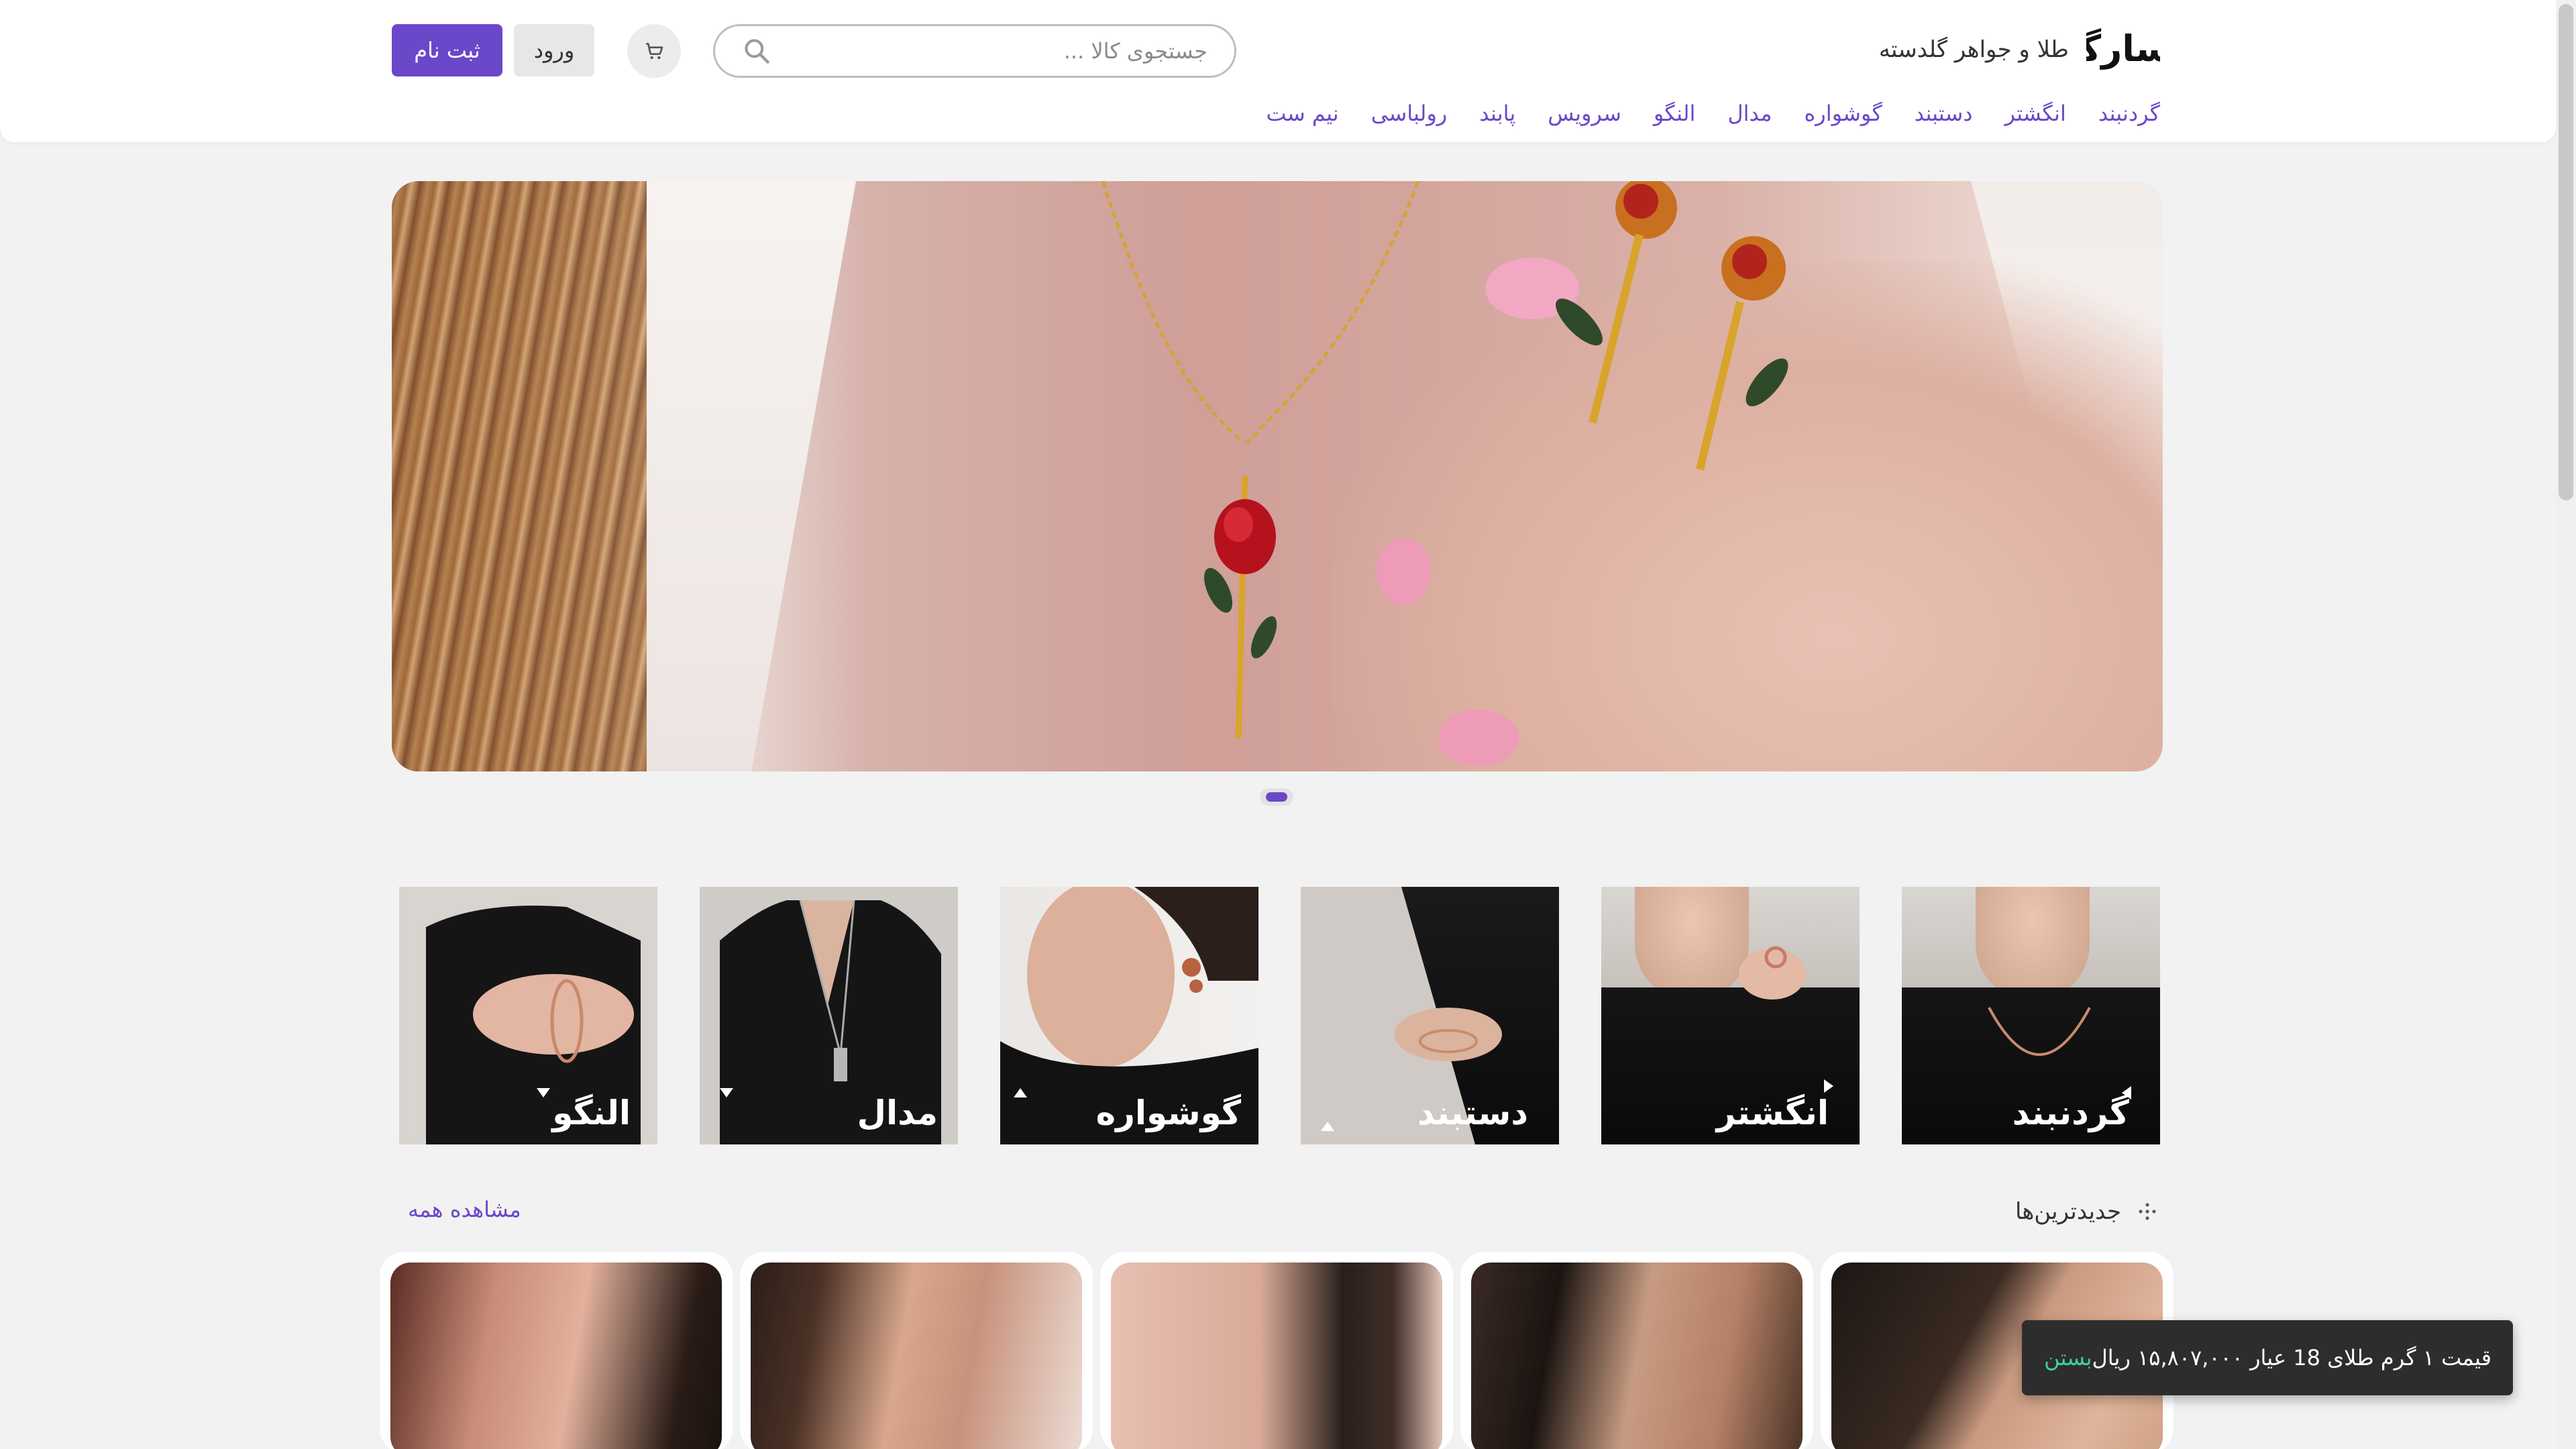 The height and width of the screenshot is (1449, 2576). I want to click on see-all-link: مشاهده همه, so click(464, 1209).